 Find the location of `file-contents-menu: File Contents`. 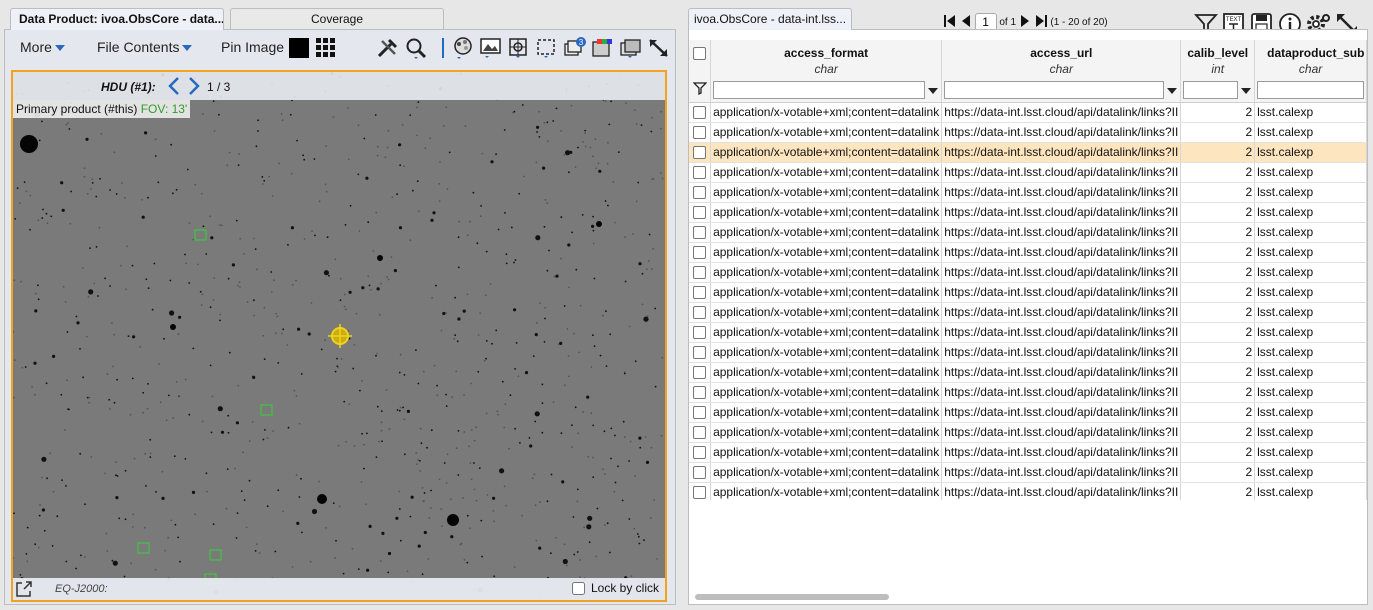

file-contents-menu: File Contents is located at coordinates (145, 47).